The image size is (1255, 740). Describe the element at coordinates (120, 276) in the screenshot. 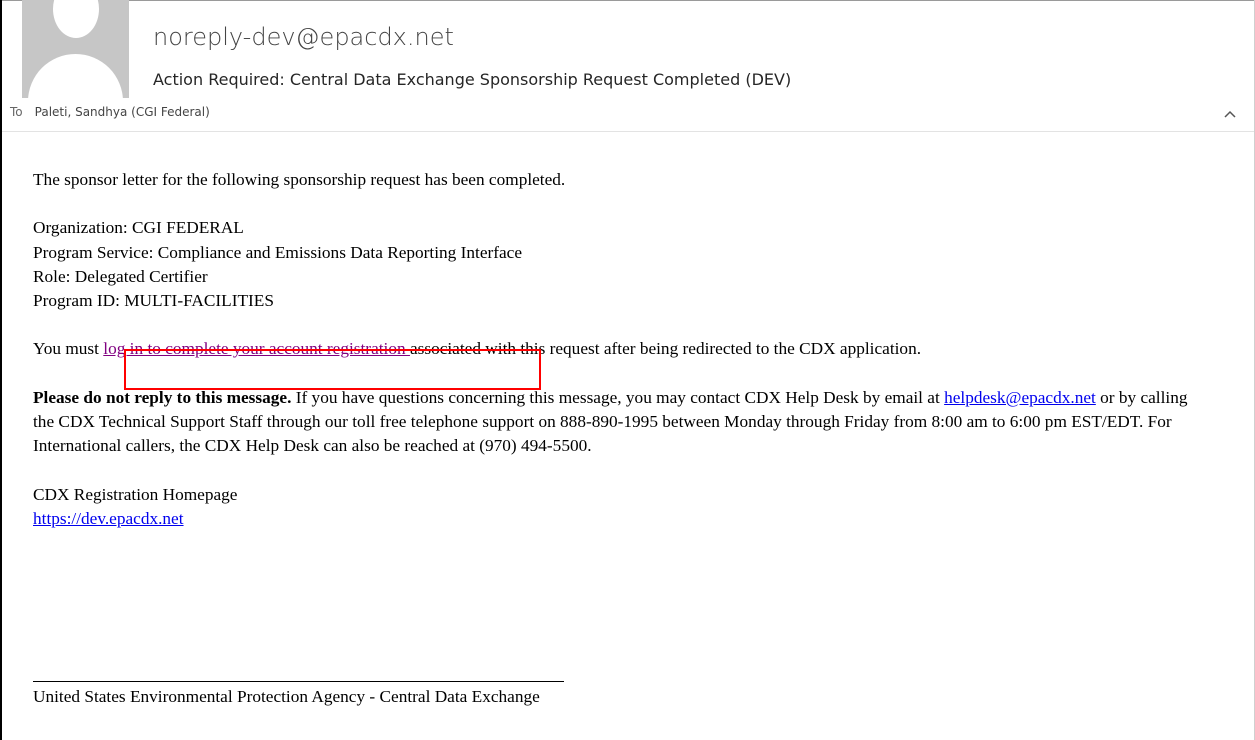

I see `role-line: Role: Delegated Certifier` at that location.